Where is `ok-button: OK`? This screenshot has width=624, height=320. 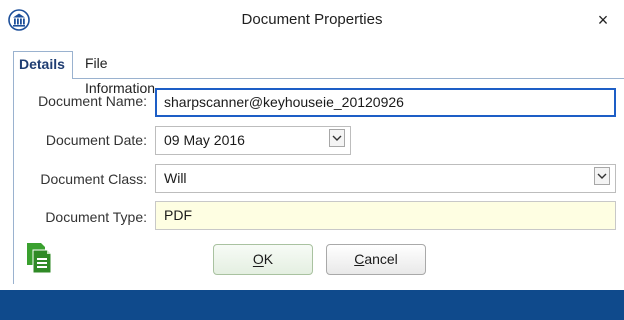 ok-button: OK is located at coordinates (263, 259).